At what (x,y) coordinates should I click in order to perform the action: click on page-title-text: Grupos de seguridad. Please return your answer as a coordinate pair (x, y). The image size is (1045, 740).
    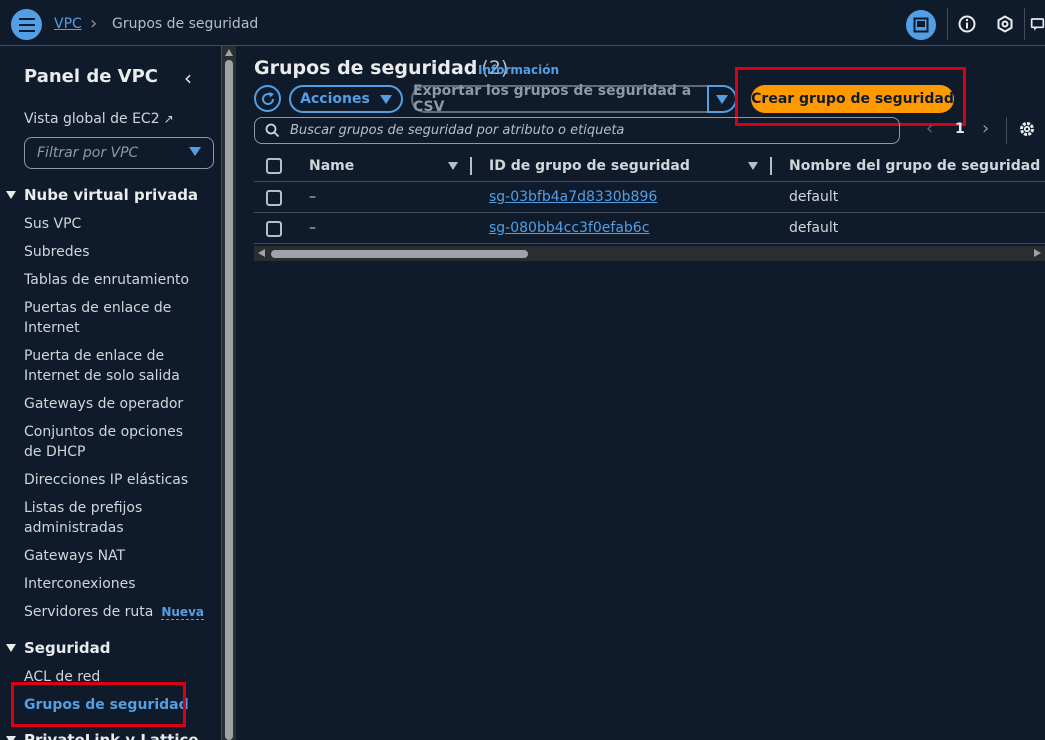
    Looking at the image, I should click on (366, 68).